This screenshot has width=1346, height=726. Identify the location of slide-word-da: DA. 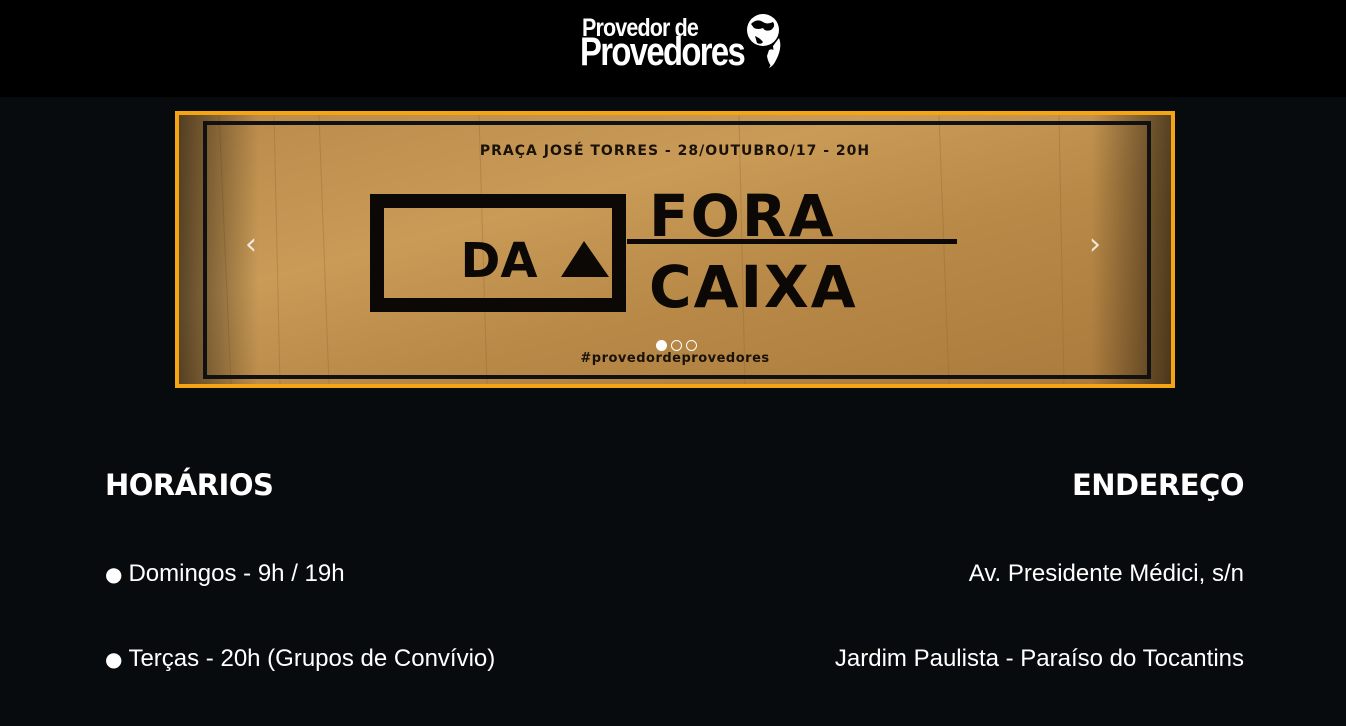
(499, 261).